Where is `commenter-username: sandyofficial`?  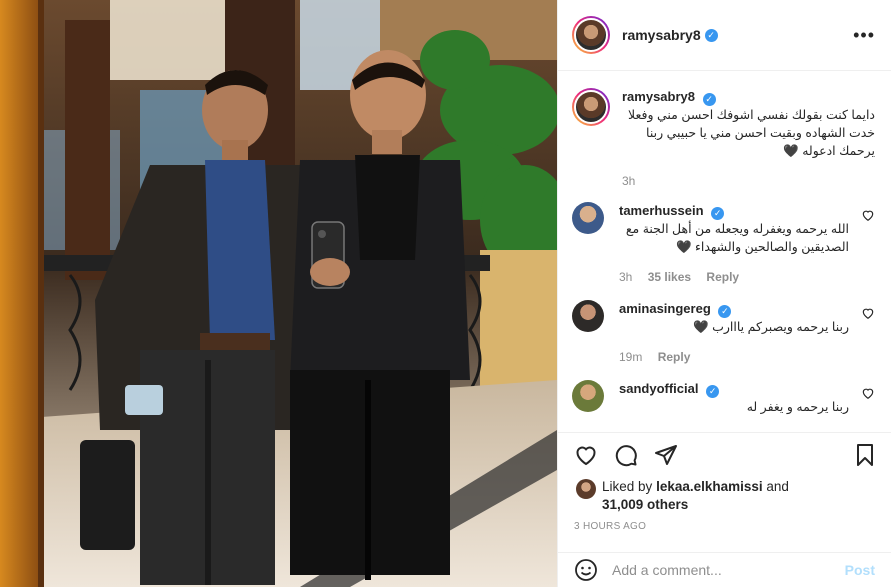 commenter-username: sandyofficial is located at coordinates (658, 388).